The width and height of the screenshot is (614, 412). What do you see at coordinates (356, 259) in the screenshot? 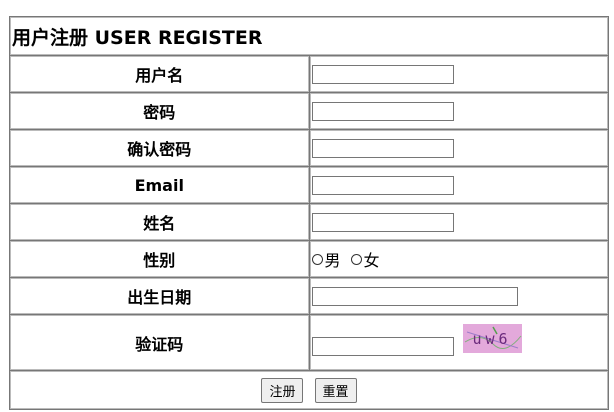
I see `radio-female-icon` at bounding box center [356, 259].